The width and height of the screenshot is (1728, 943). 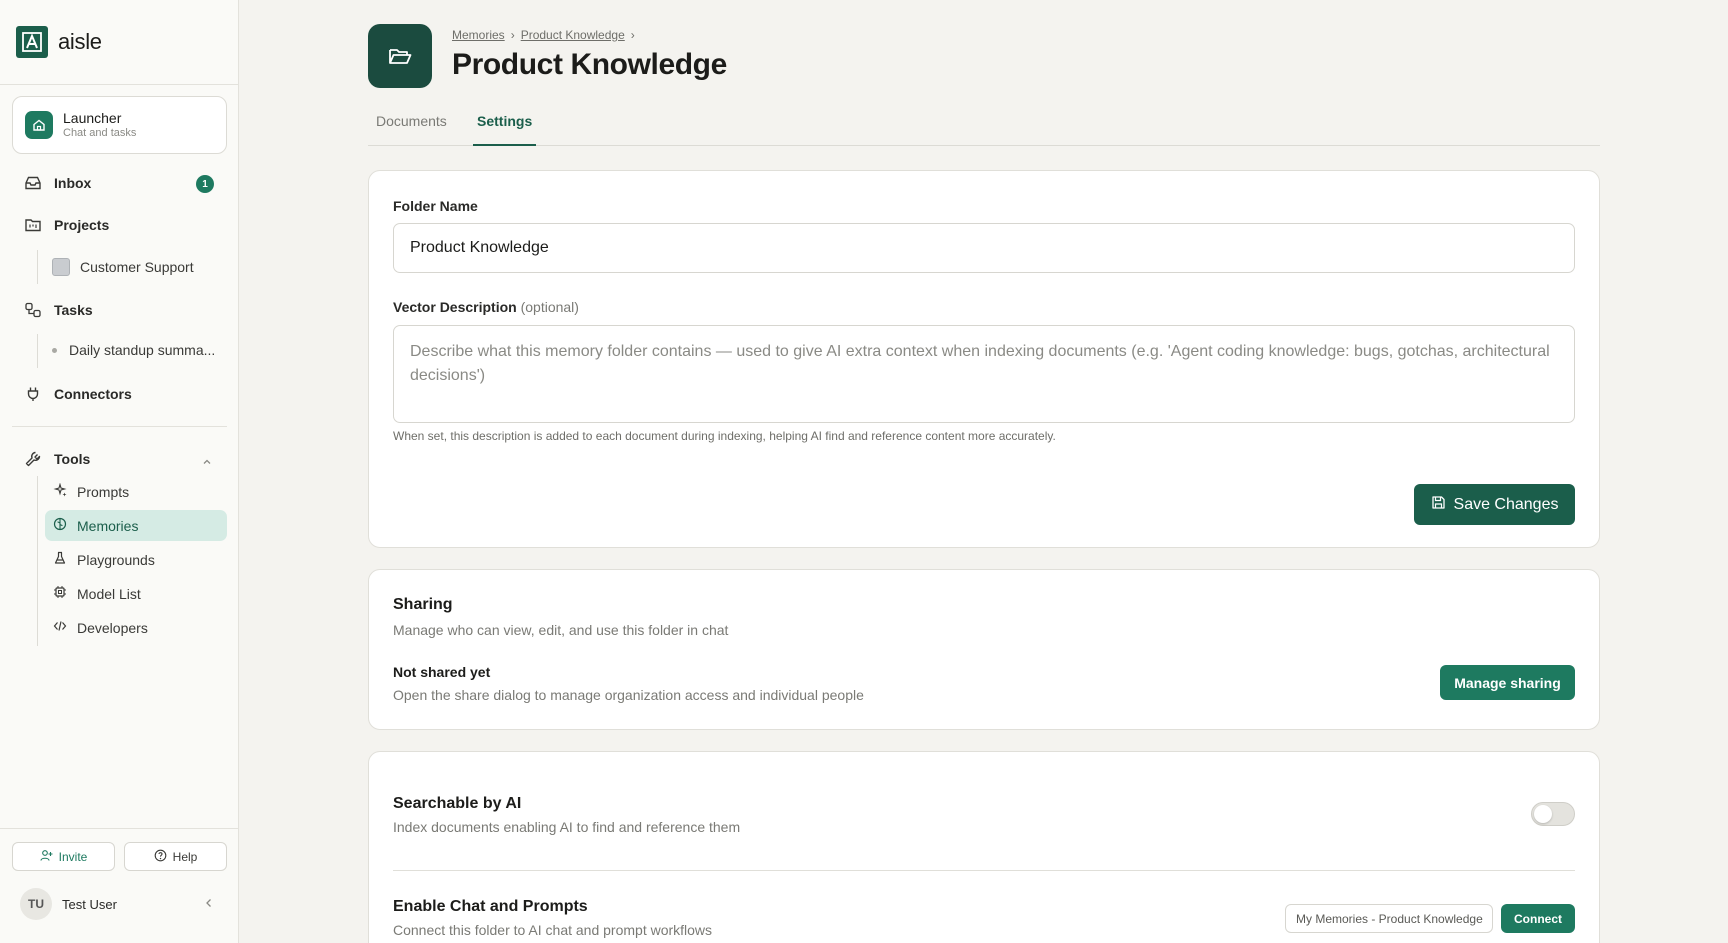 What do you see at coordinates (209, 905) in the screenshot?
I see `chevron-left-icon` at bounding box center [209, 905].